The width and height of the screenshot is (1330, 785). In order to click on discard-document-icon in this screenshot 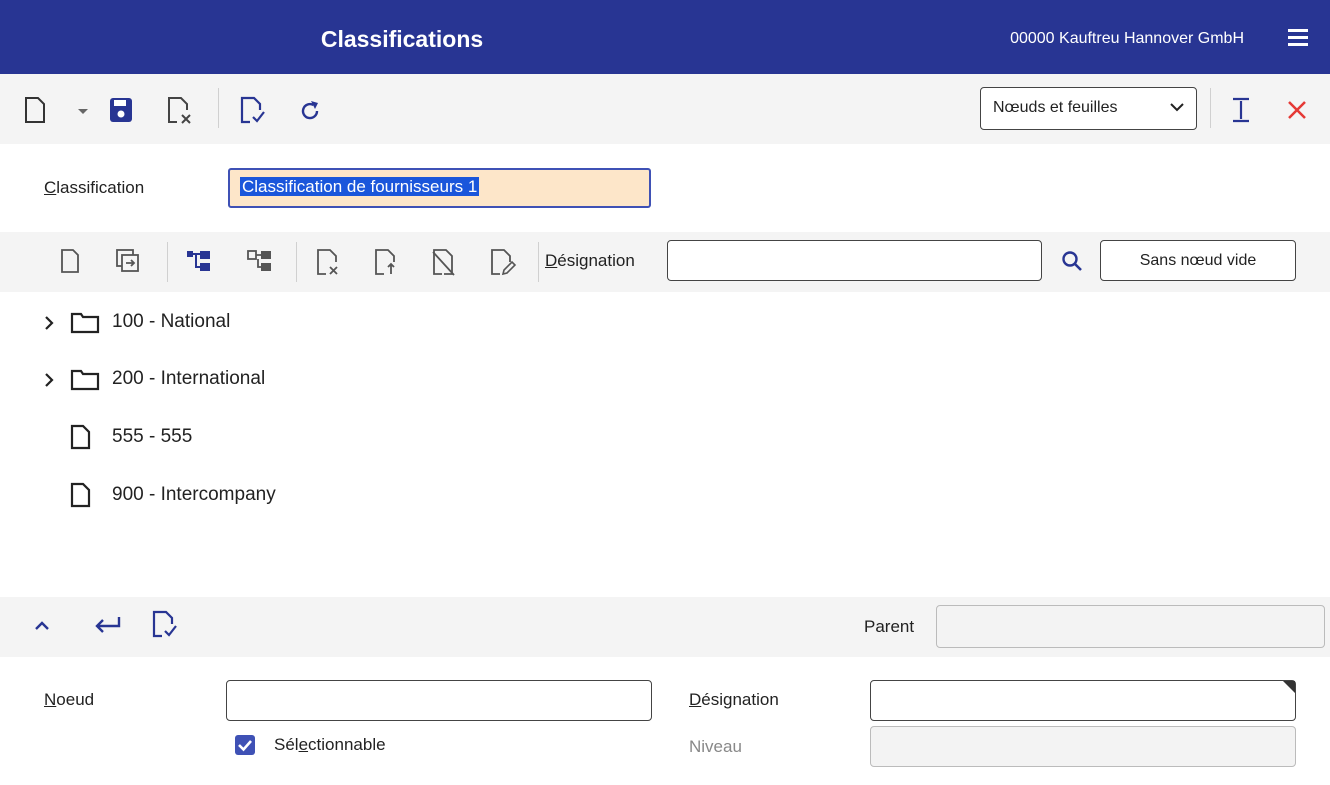, I will do `click(181, 111)`.